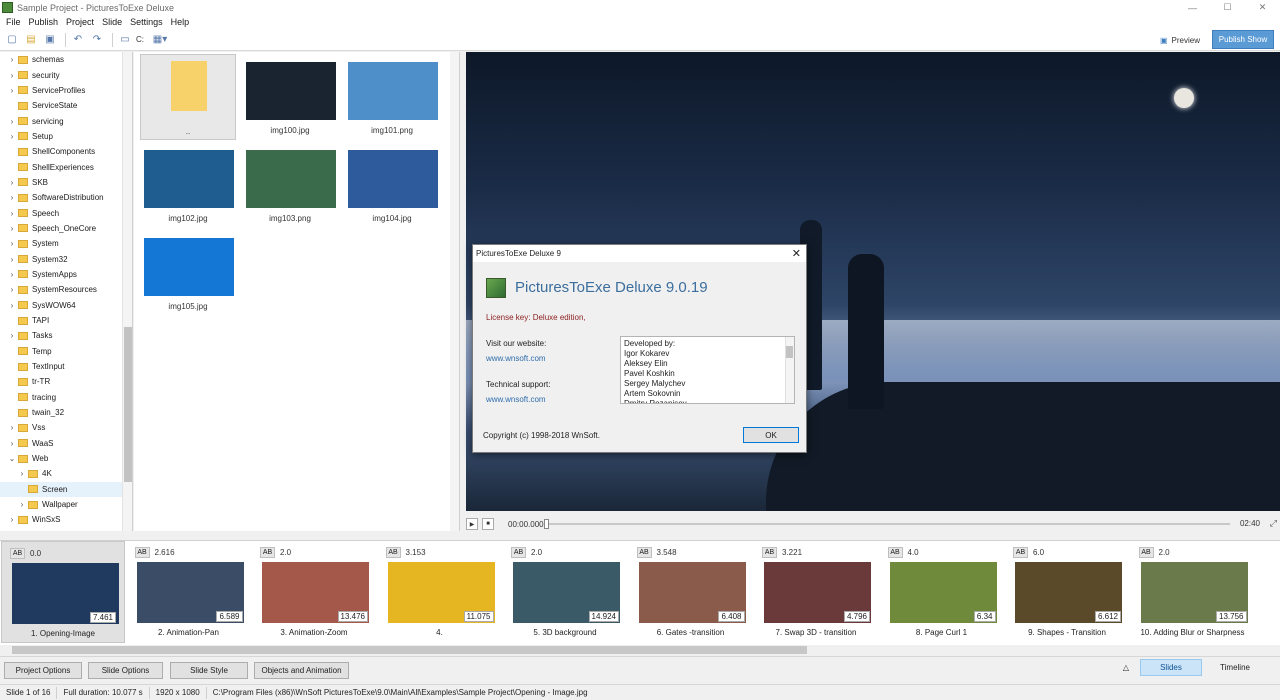 The height and width of the screenshot is (700, 1280). Describe the element at coordinates (63, 592) in the screenshot. I see `slide-thumbnail: AB 0.0 7.461 1. Opening-Image` at that location.